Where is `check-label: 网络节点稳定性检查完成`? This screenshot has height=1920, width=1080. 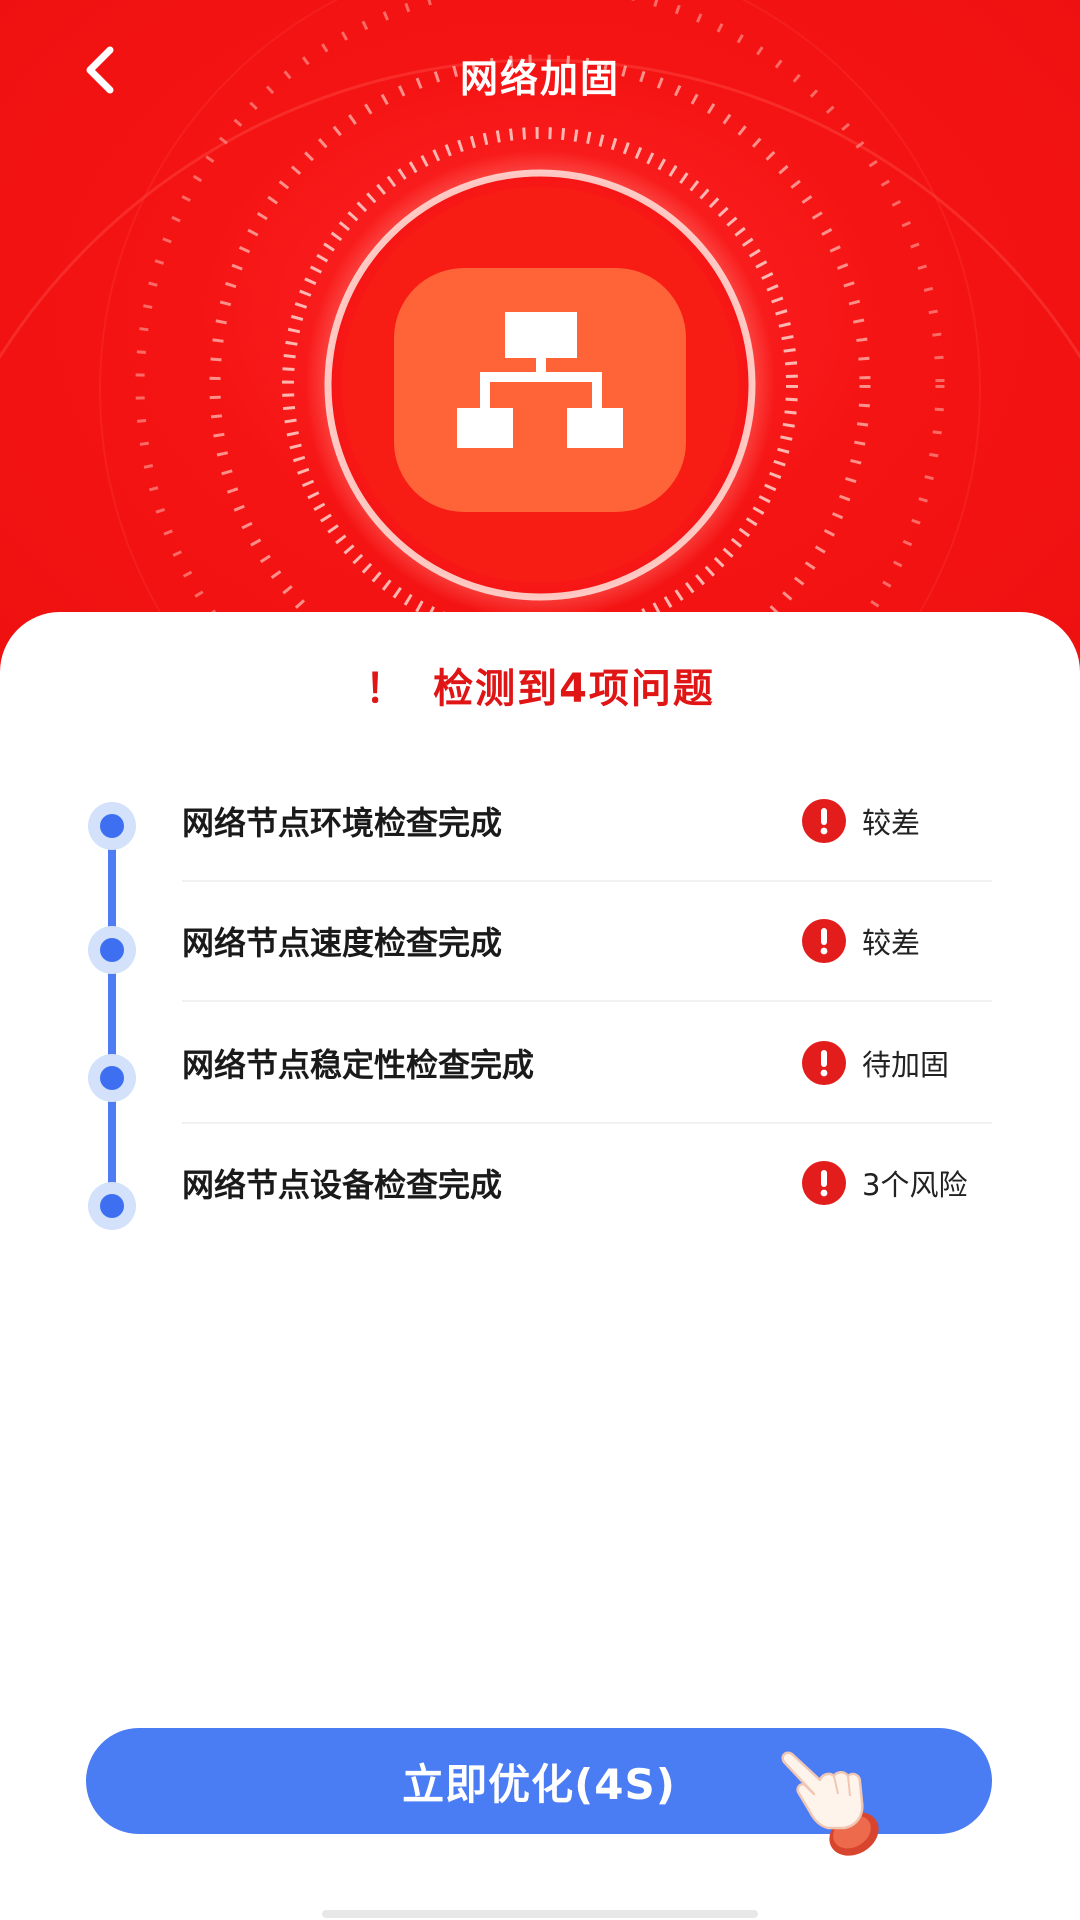
check-label: 网络节点稳定性检查完成 is located at coordinates (358, 1065).